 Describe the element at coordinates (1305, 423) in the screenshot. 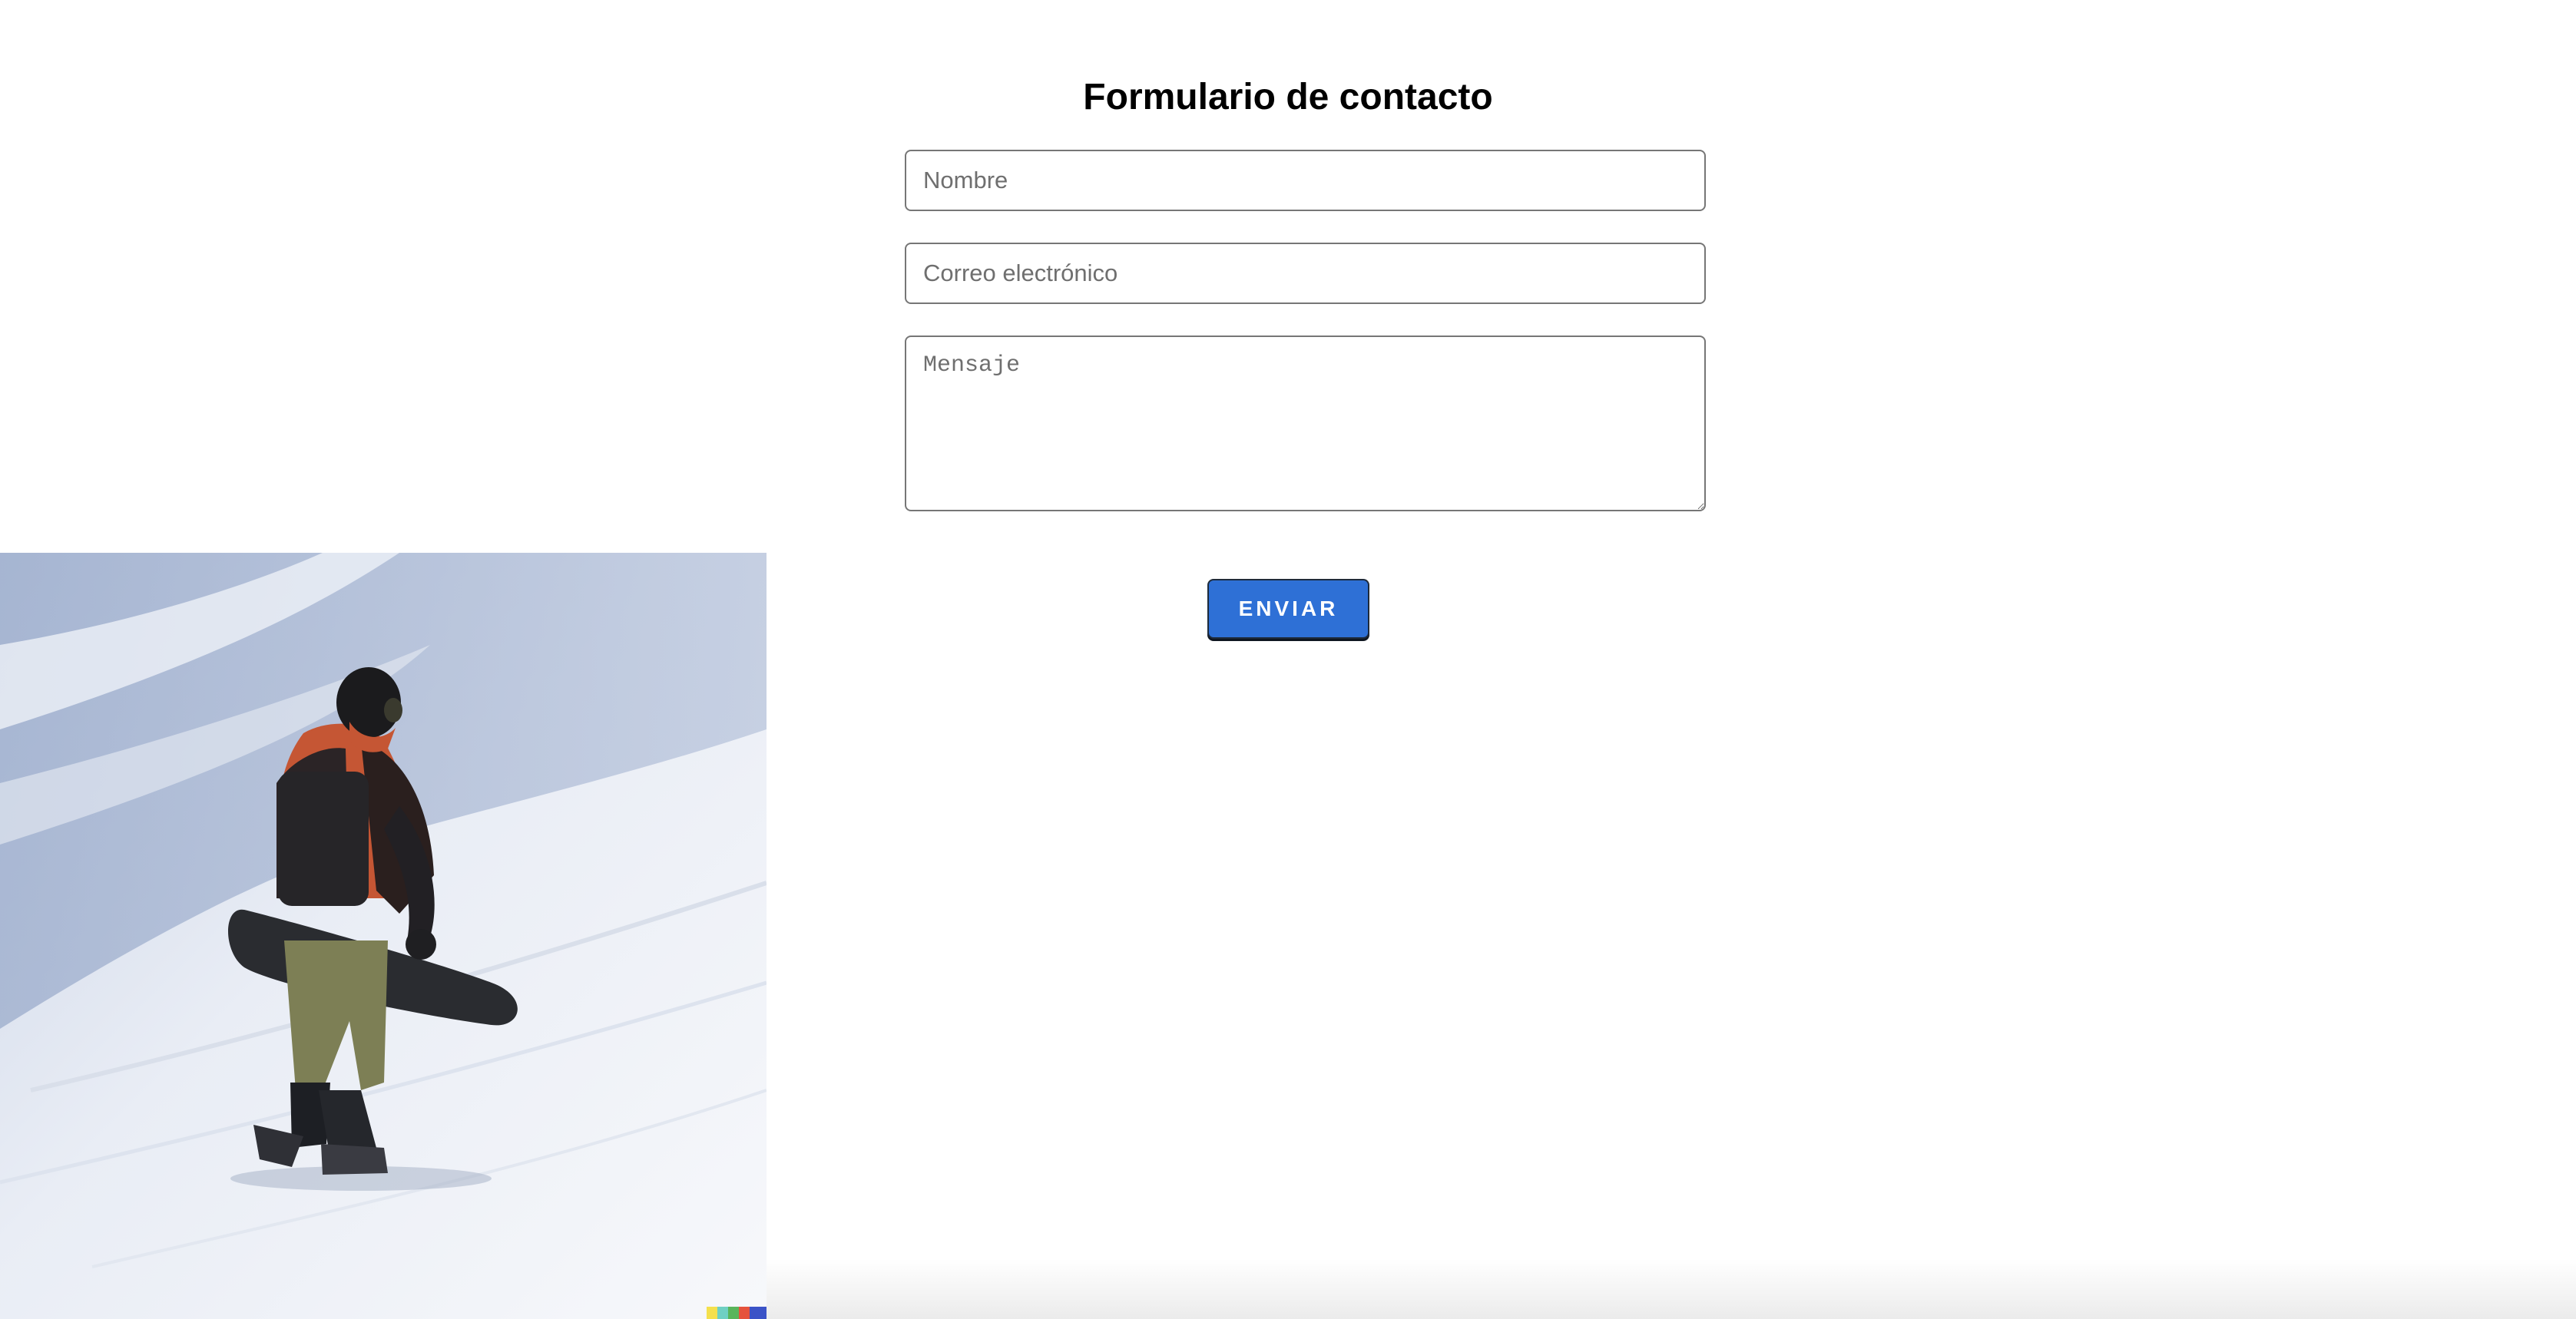

I see `message-textarea` at that location.